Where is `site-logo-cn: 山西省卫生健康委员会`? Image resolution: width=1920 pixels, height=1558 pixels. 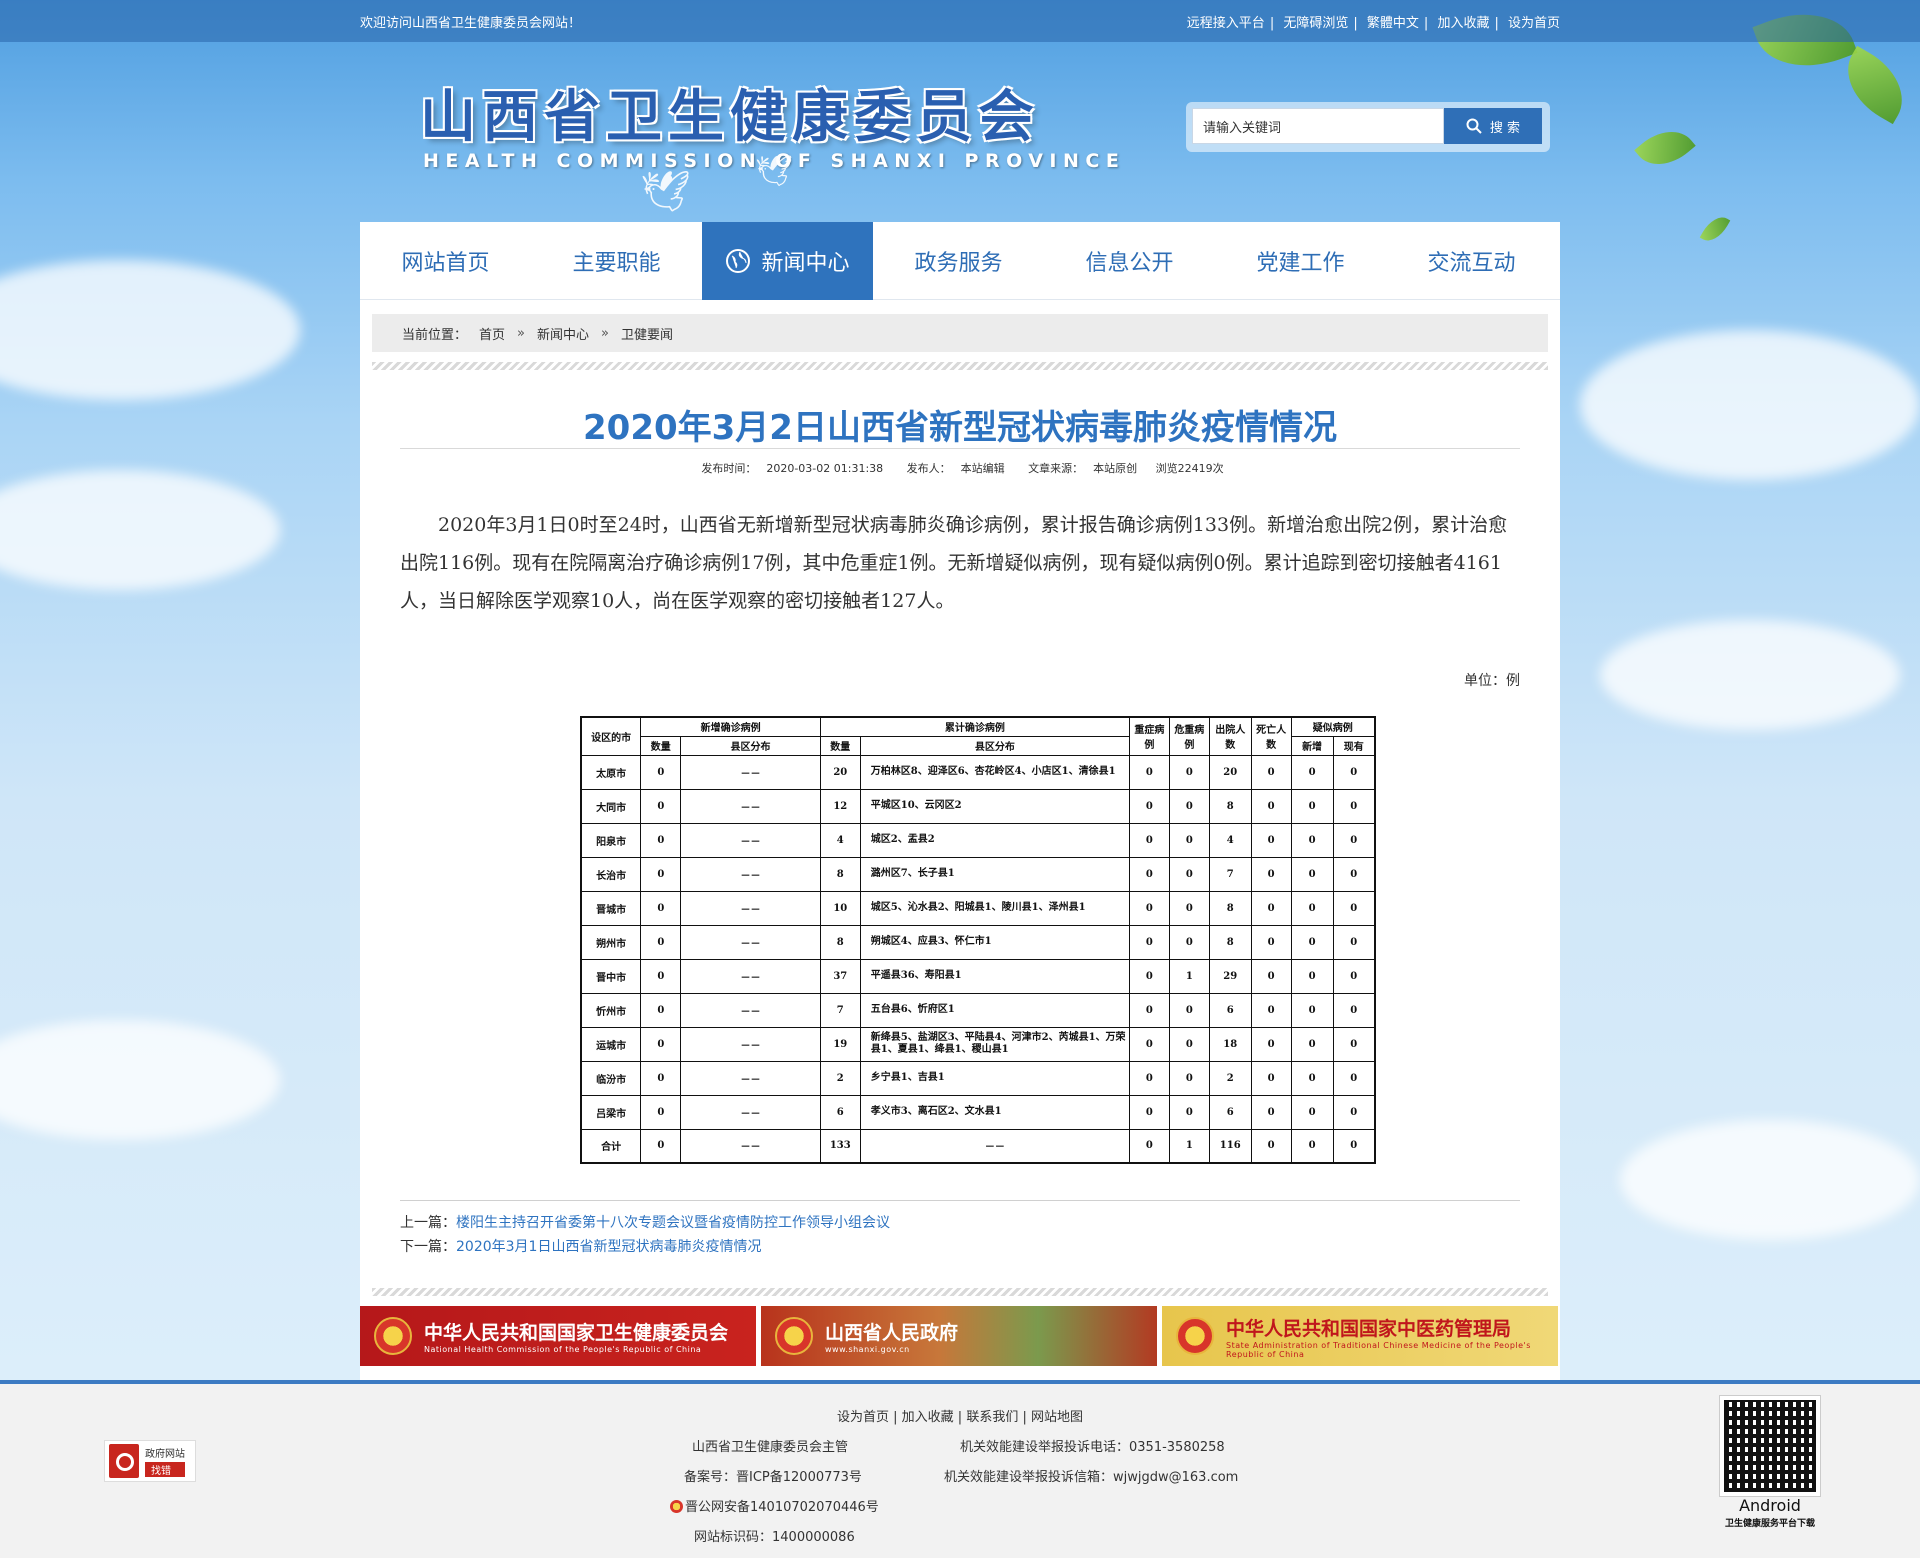 site-logo-cn: 山西省卫生健康委员会 is located at coordinates (730, 112).